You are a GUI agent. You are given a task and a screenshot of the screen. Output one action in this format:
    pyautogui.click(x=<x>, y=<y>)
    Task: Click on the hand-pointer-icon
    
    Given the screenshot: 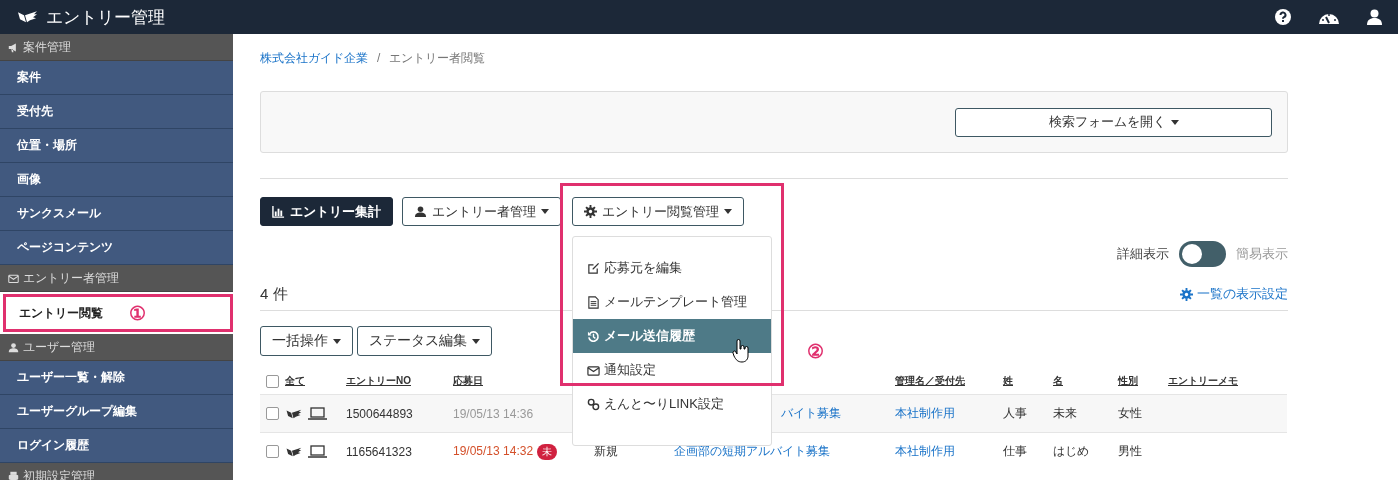 What is the action you would take?
    pyautogui.click(x=741, y=351)
    